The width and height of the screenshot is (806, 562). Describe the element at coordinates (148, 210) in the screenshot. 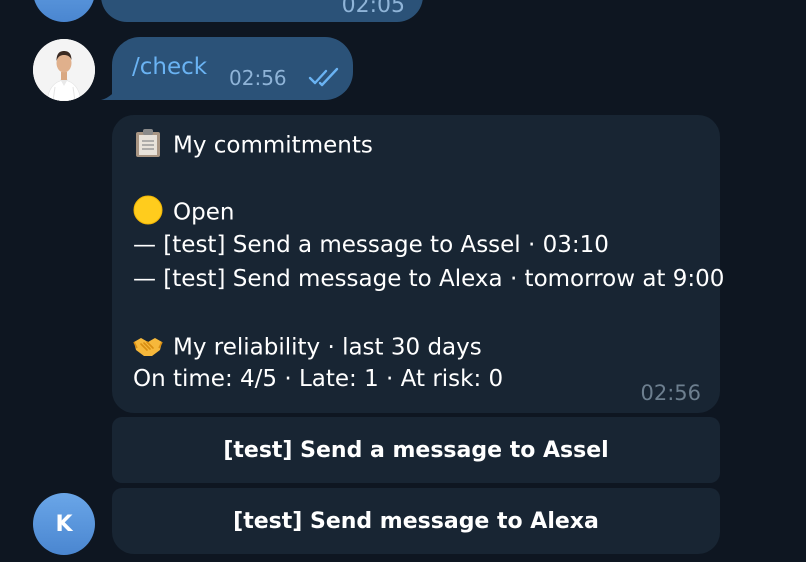

I see `yellow-circle-icon` at that location.